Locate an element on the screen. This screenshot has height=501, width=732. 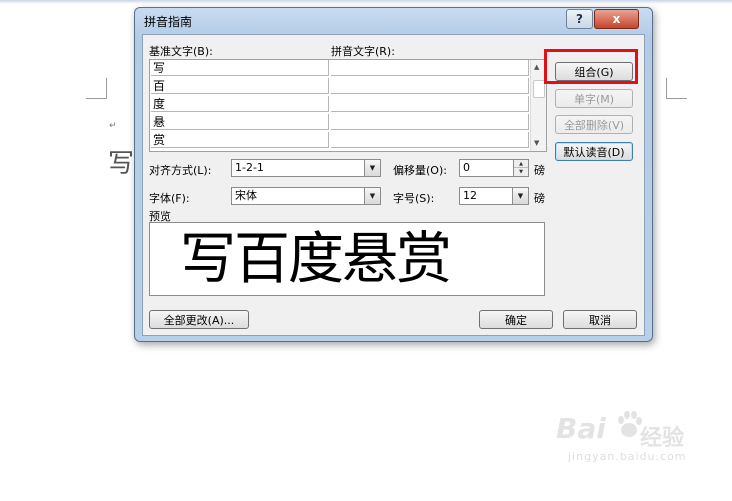
document-text-fragment: 写 is located at coordinates (121, 161).